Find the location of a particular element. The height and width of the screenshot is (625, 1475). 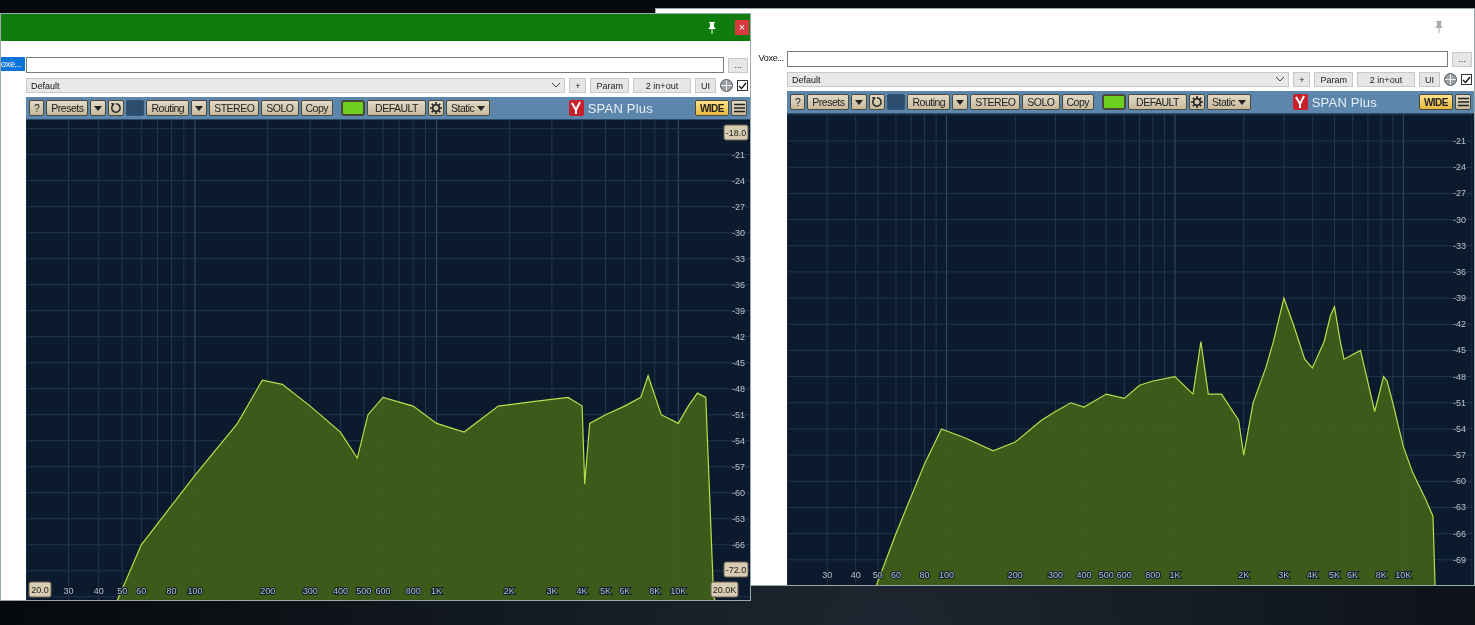

menu-icon is located at coordinates (1463, 102).